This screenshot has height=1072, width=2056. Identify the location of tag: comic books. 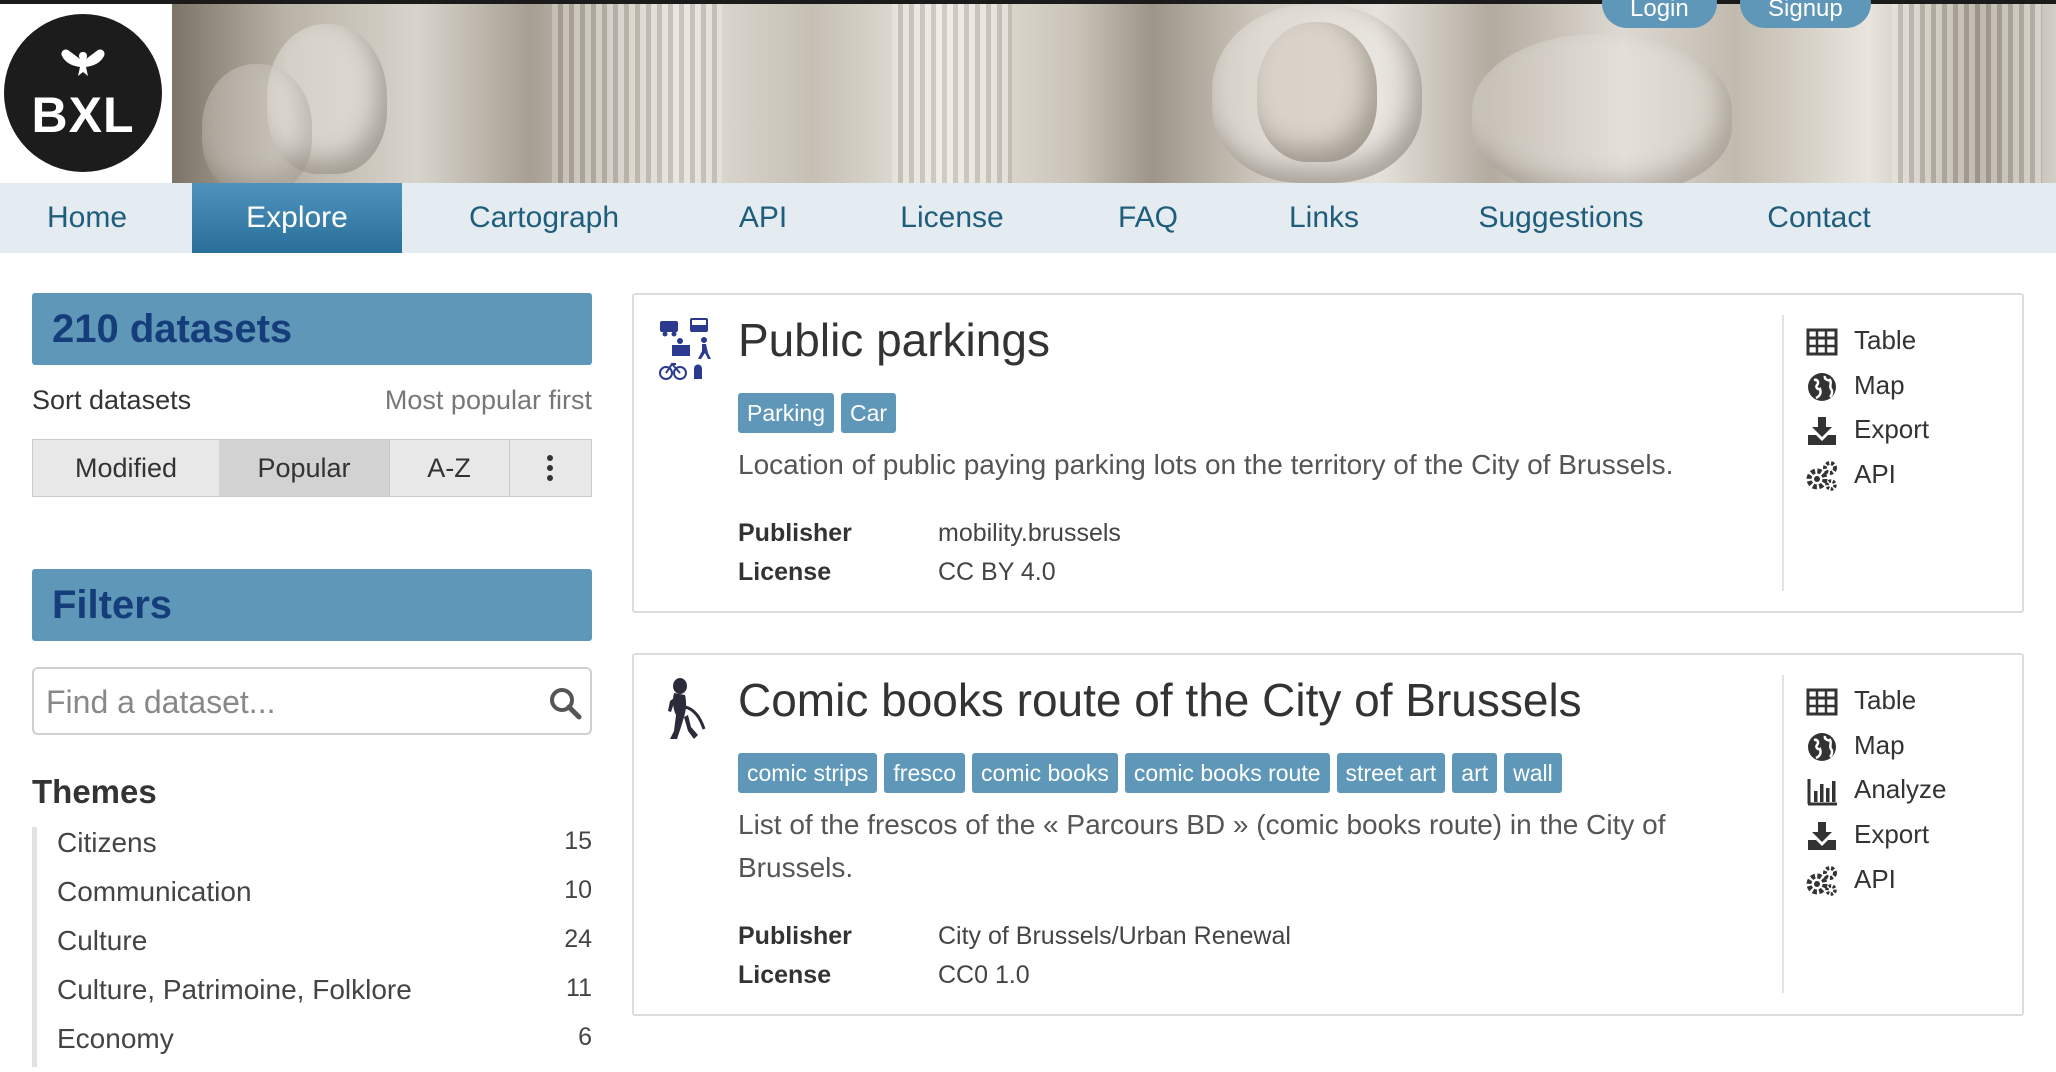
(1045, 773).